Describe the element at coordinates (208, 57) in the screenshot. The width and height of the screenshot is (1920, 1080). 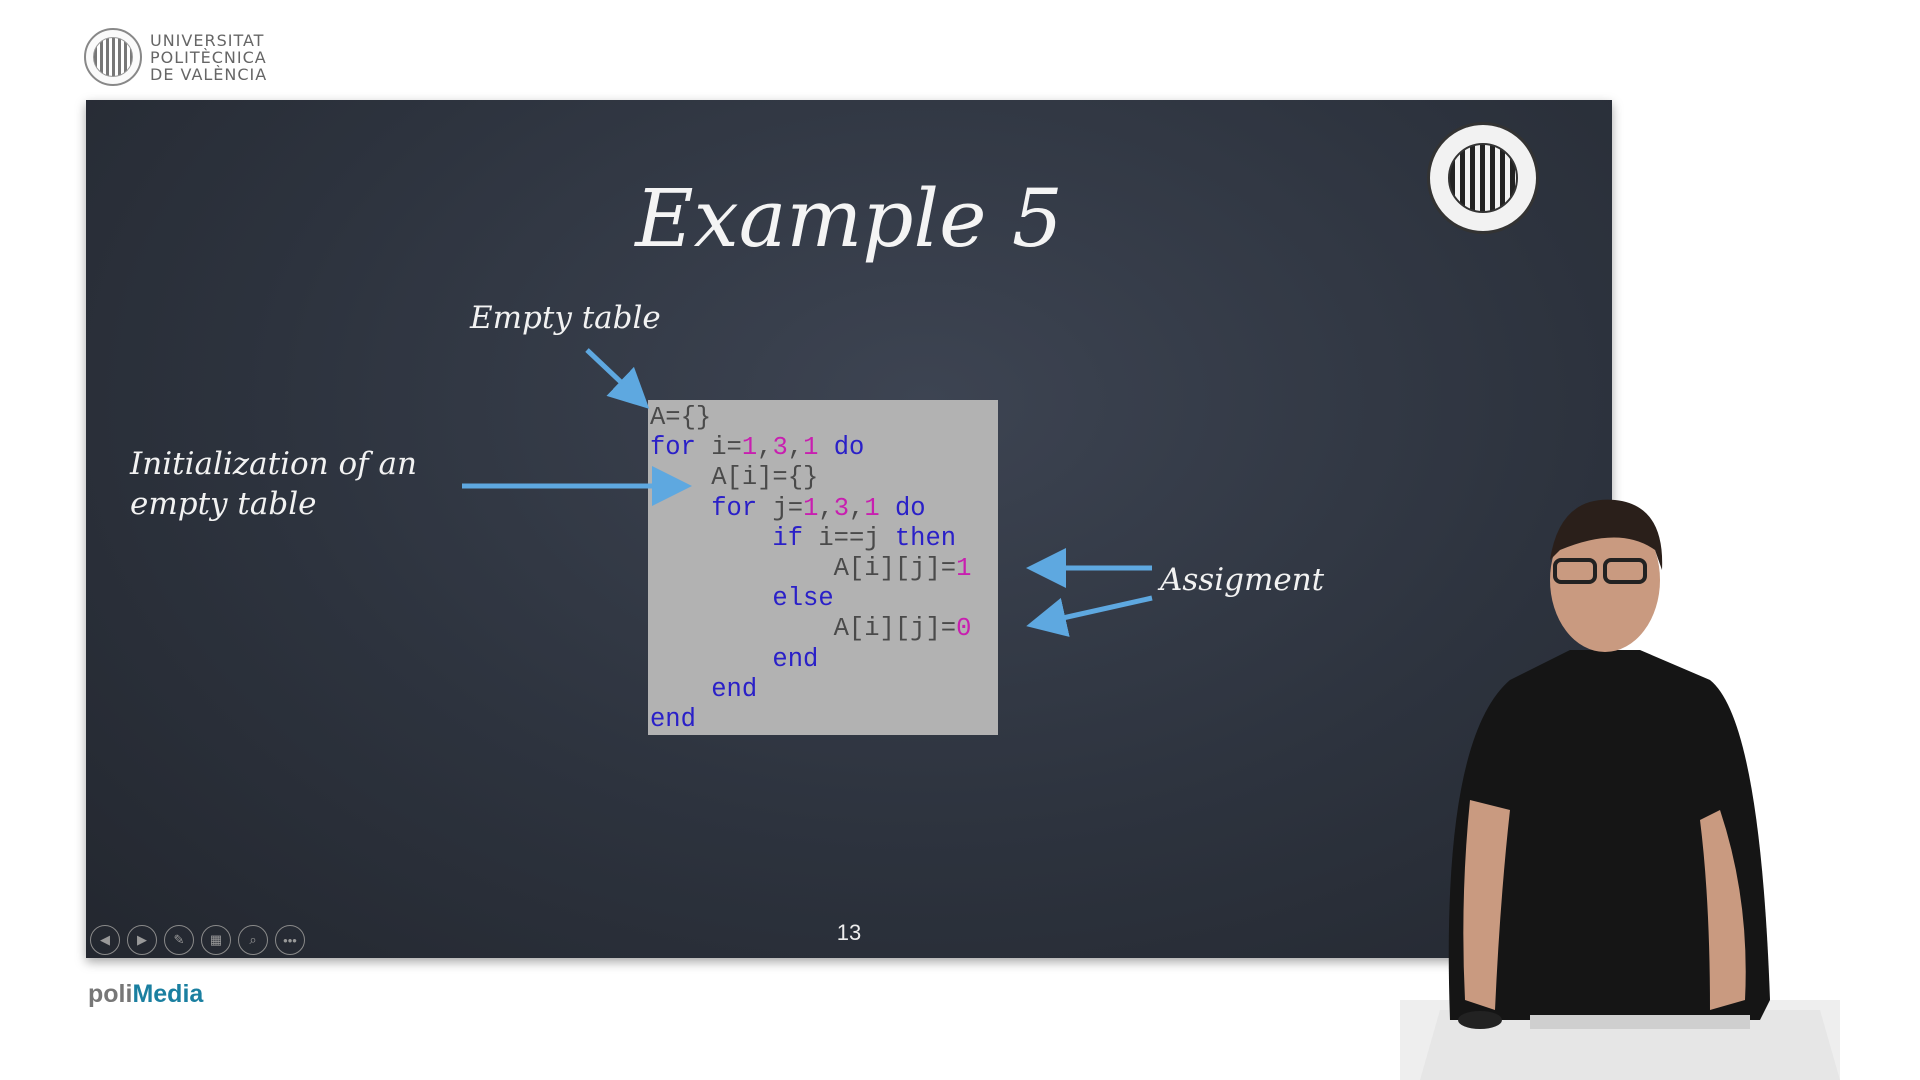
I see `logo-line: POLITÈCNICA` at that location.